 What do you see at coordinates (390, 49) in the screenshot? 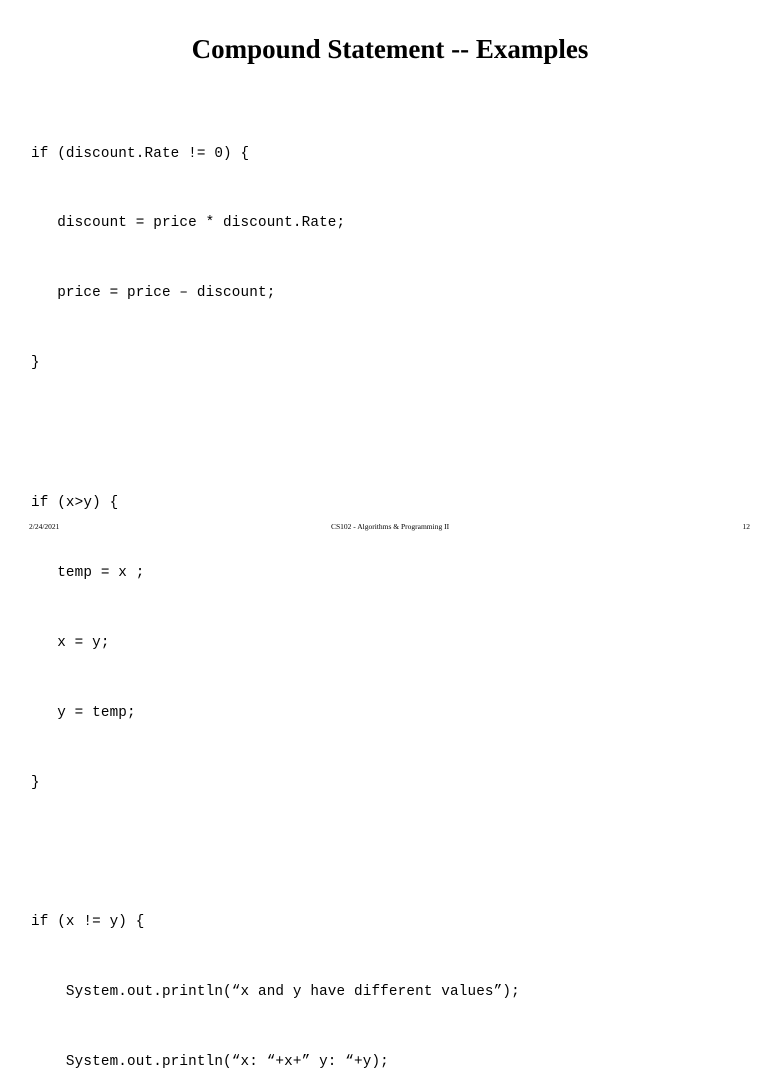
I see `page-title: Compound Statement -- Examples` at bounding box center [390, 49].